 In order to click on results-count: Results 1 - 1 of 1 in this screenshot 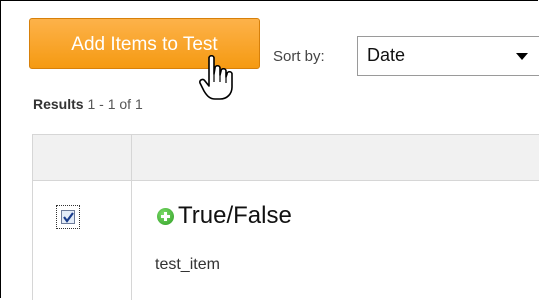, I will do `click(88, 104)`.